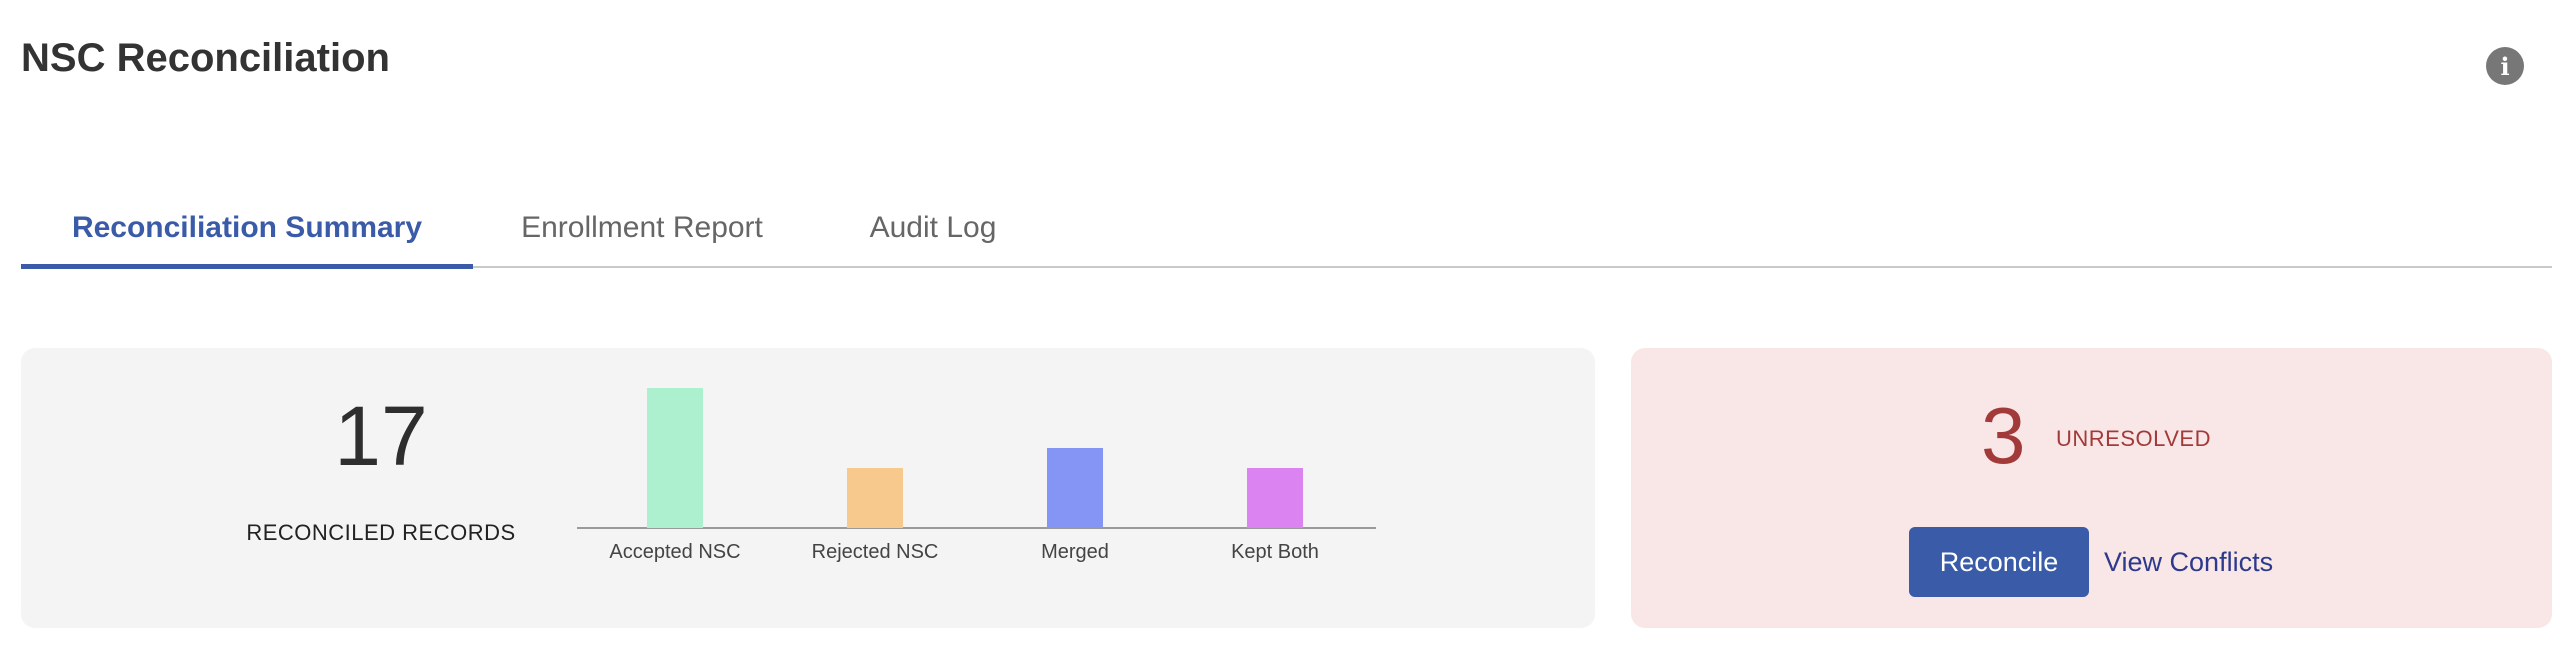  Describe the element at coordinates (2133, 438) in the screenshot. I see `unresolved-label: UNRESOLVED` at that location.